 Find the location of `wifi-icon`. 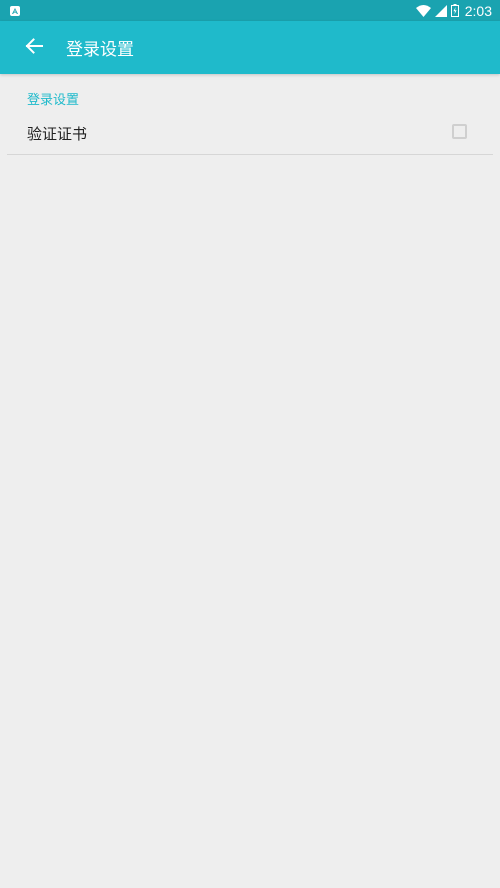

wifi-icon is located at coordinates (423, 10).